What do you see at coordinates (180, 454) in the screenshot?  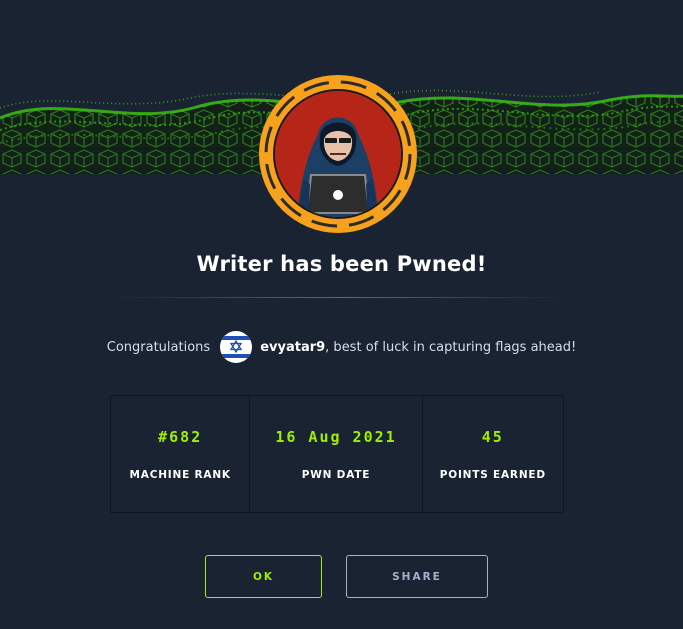 I see `stat-machine-rank: #682 MACHINE RANK` at bounding box center [180, 454].